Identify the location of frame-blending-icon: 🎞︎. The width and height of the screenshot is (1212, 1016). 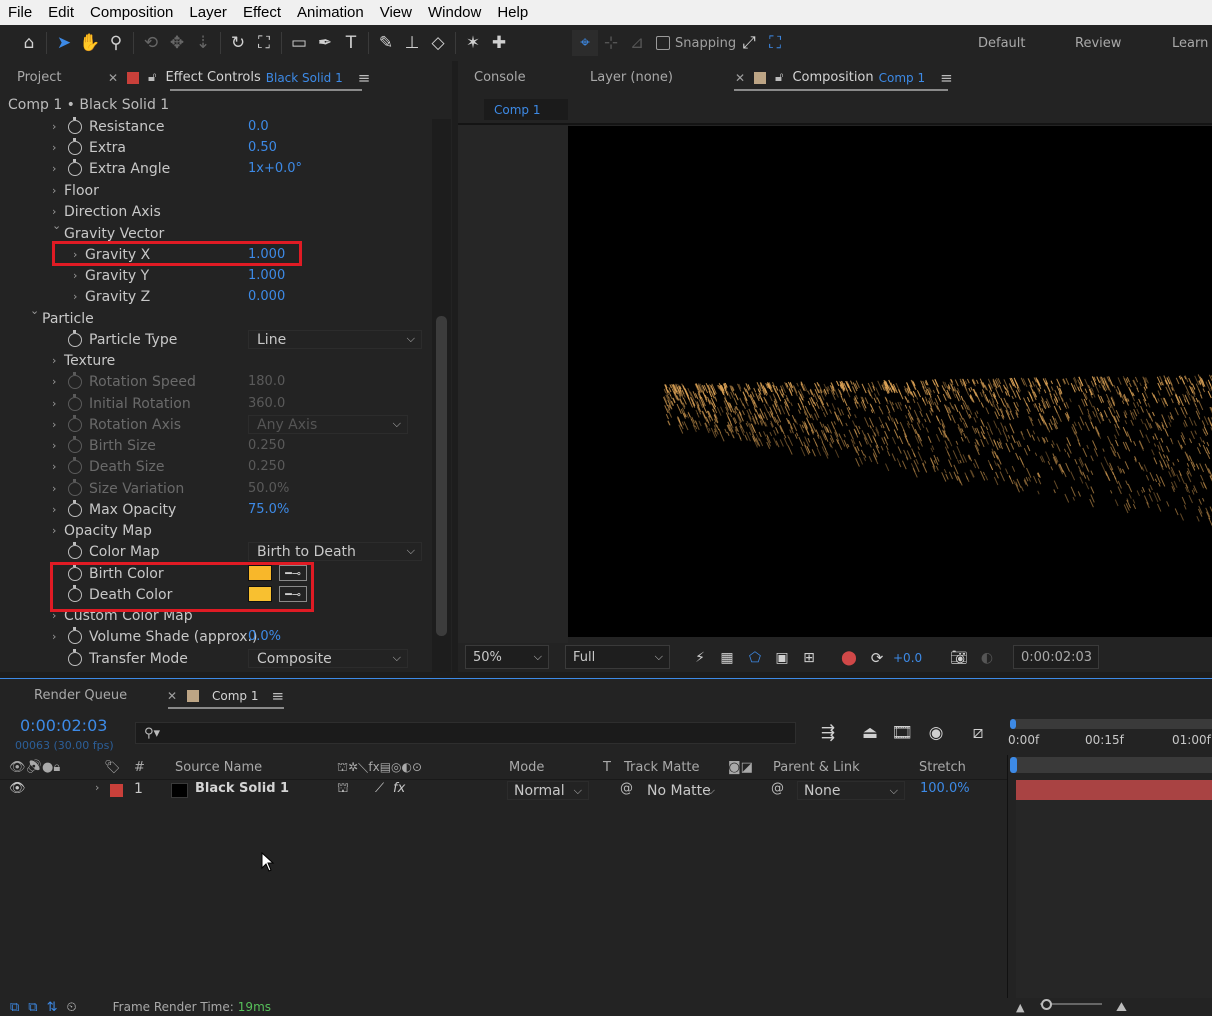
(902, 733).